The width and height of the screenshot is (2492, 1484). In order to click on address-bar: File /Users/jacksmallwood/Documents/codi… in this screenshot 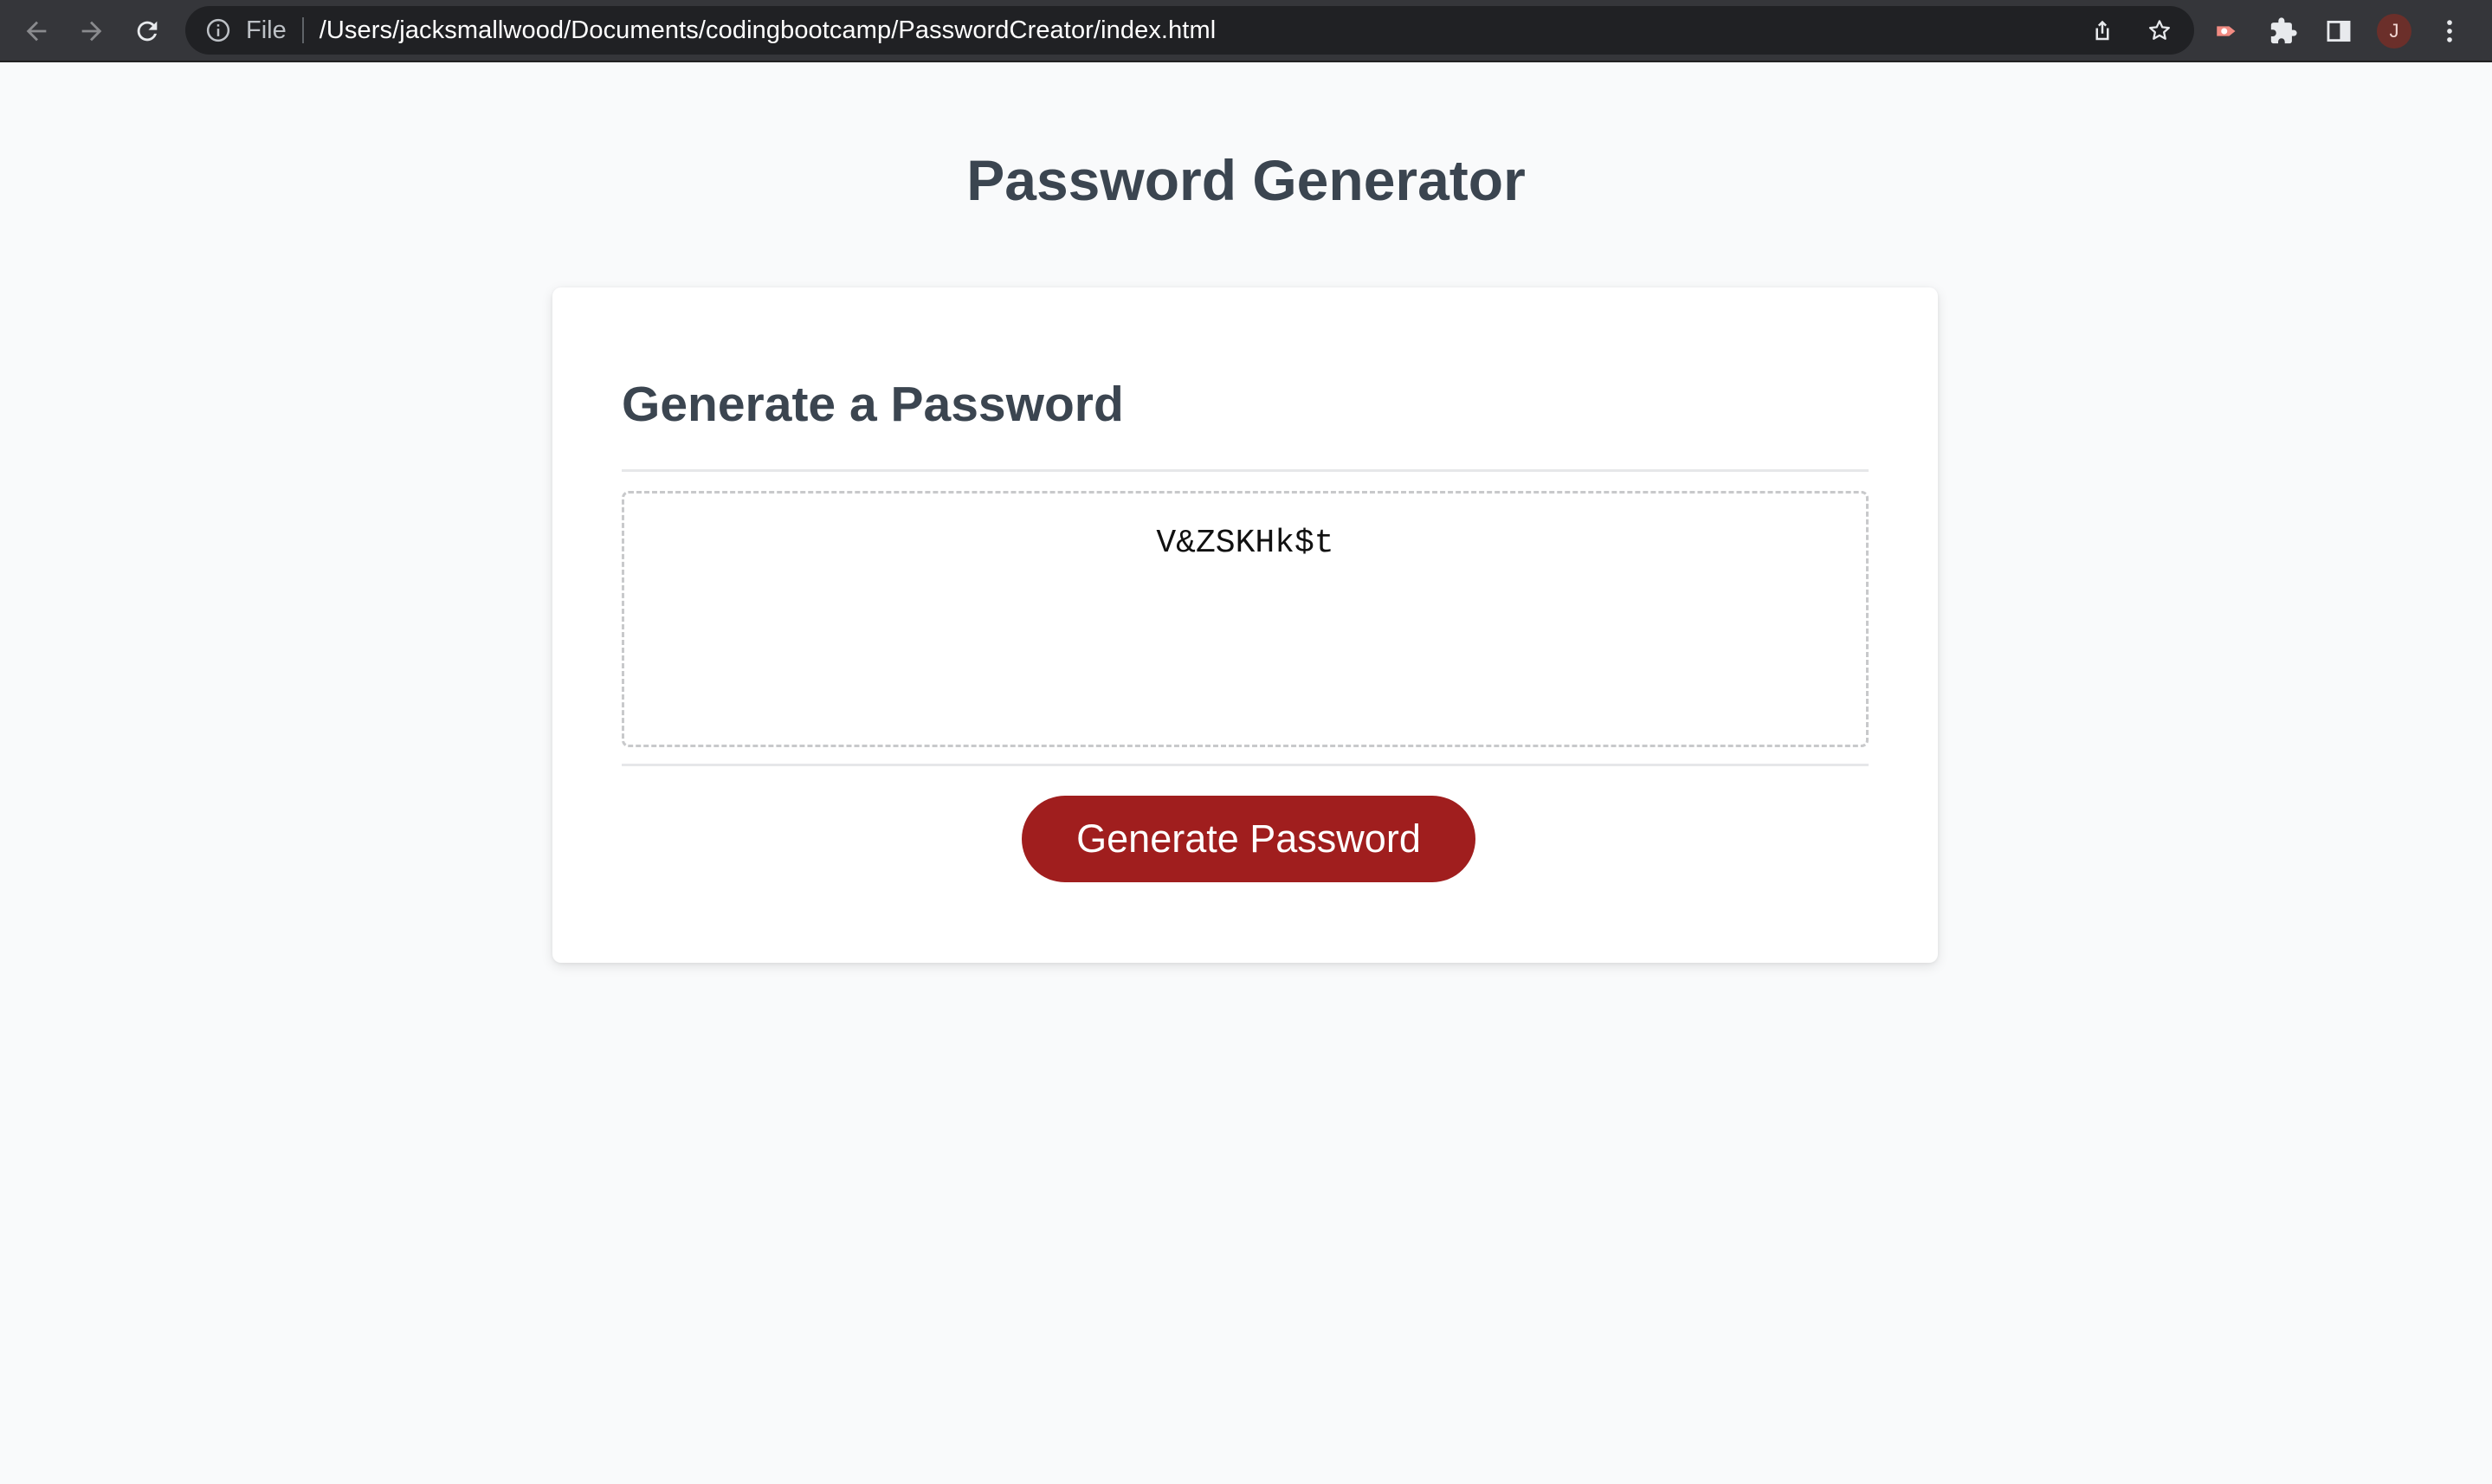, I will do `click(1189, 31)`.